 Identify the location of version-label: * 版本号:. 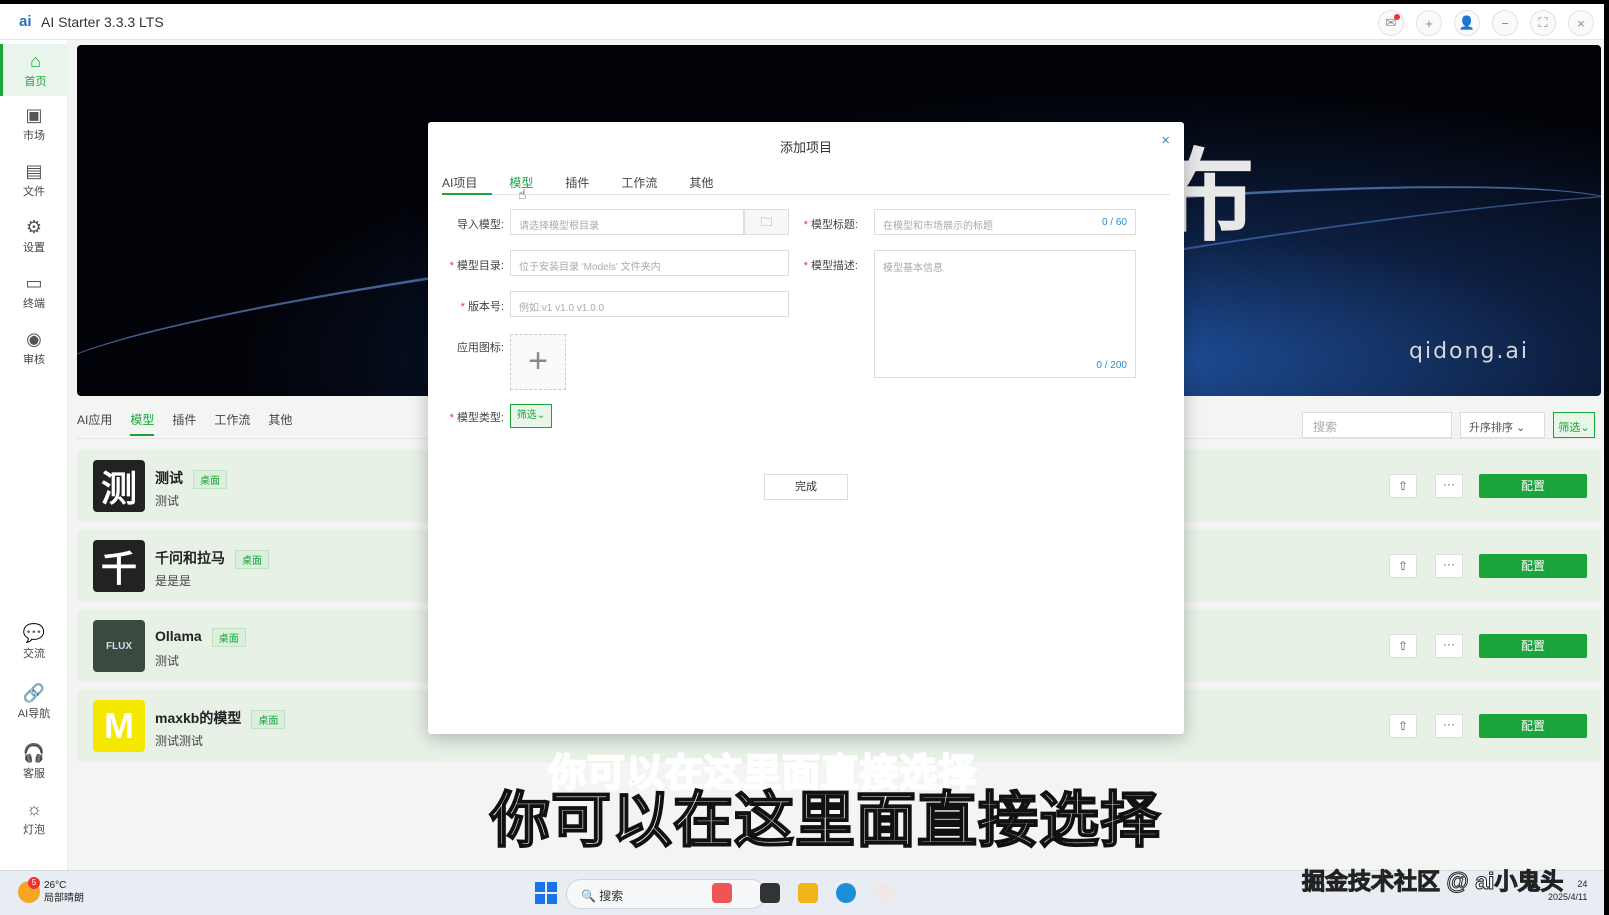
(482, 307).